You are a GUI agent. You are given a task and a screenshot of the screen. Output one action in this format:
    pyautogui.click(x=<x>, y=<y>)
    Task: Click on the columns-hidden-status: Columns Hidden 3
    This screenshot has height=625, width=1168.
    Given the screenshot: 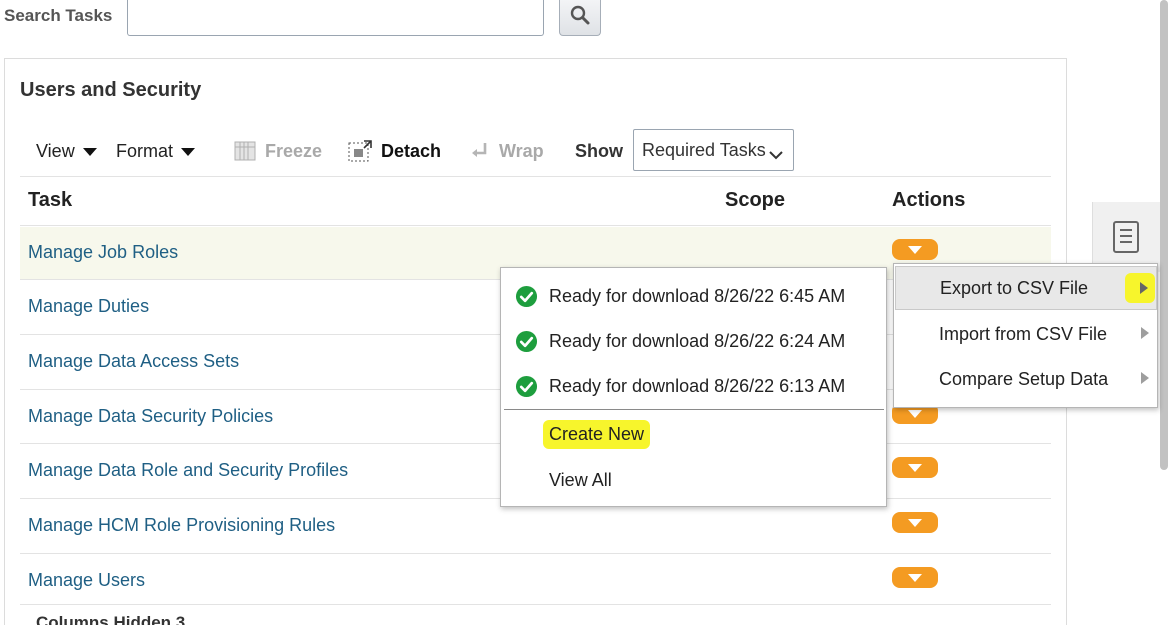 What is the action you would take?
    pyautogui.click(x=111, y=619)
    